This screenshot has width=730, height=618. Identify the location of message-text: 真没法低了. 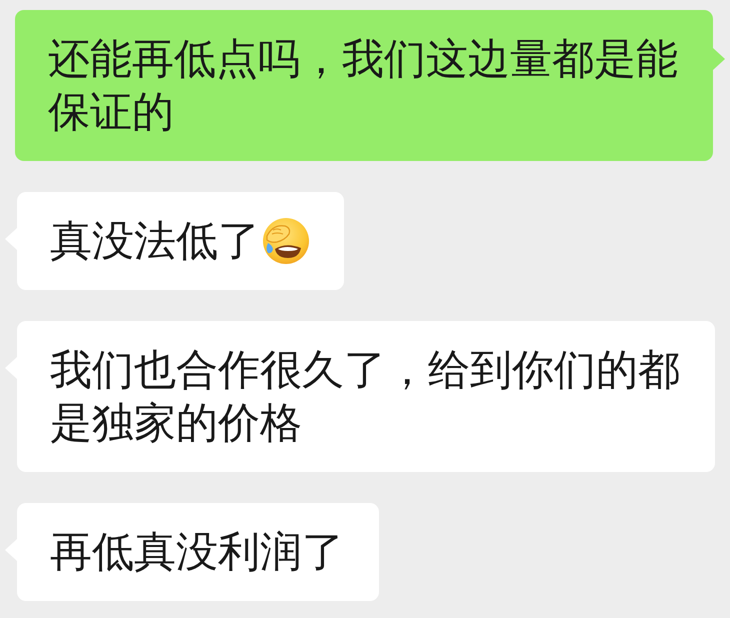
(155, 241).